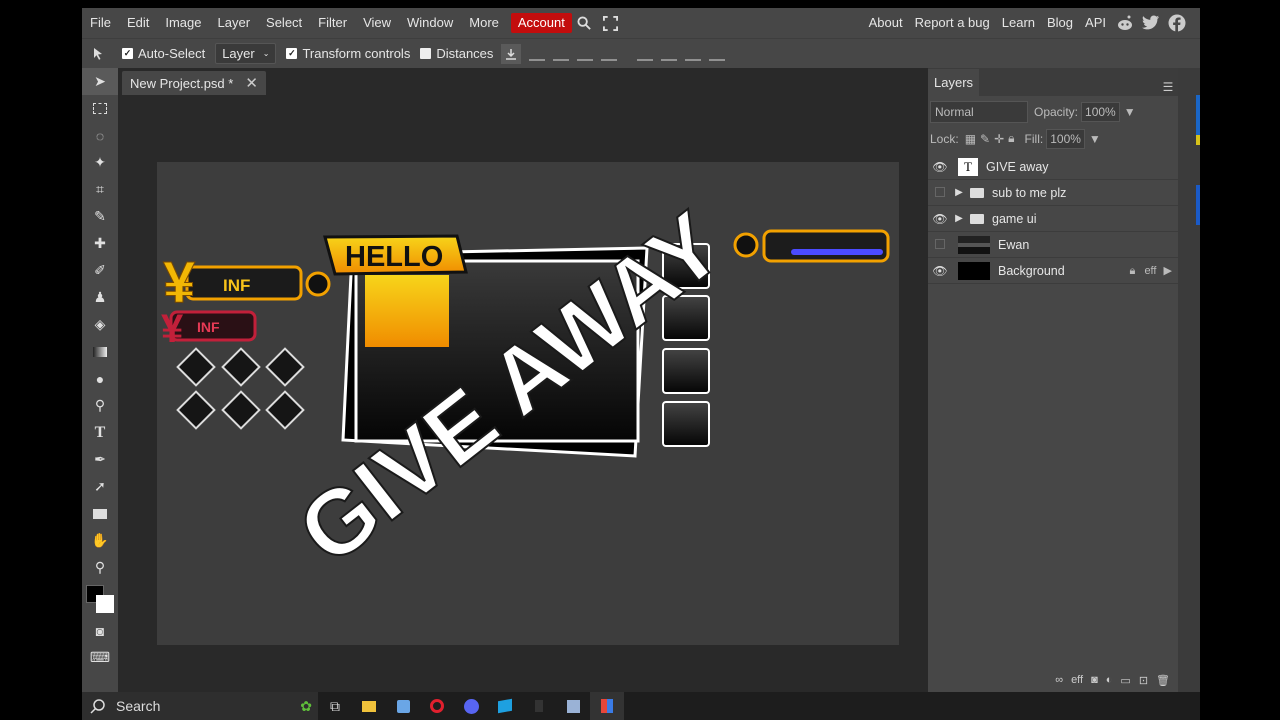  I want to click on lasso-tool: ◌, so click(100, 135).